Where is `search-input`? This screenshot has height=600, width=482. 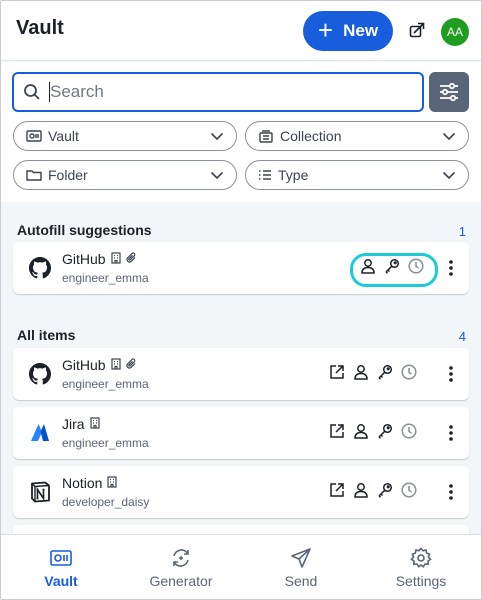 search-input is located at coordinates (220, 92).